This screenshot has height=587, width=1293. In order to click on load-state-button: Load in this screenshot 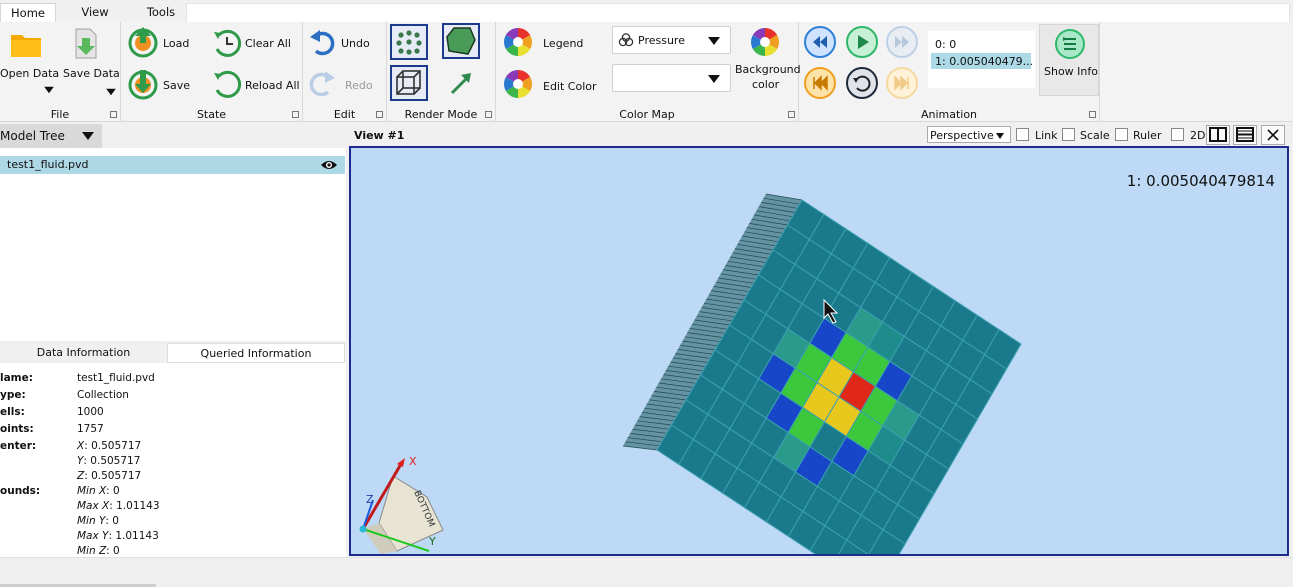, I will do `click(159, 43)`.